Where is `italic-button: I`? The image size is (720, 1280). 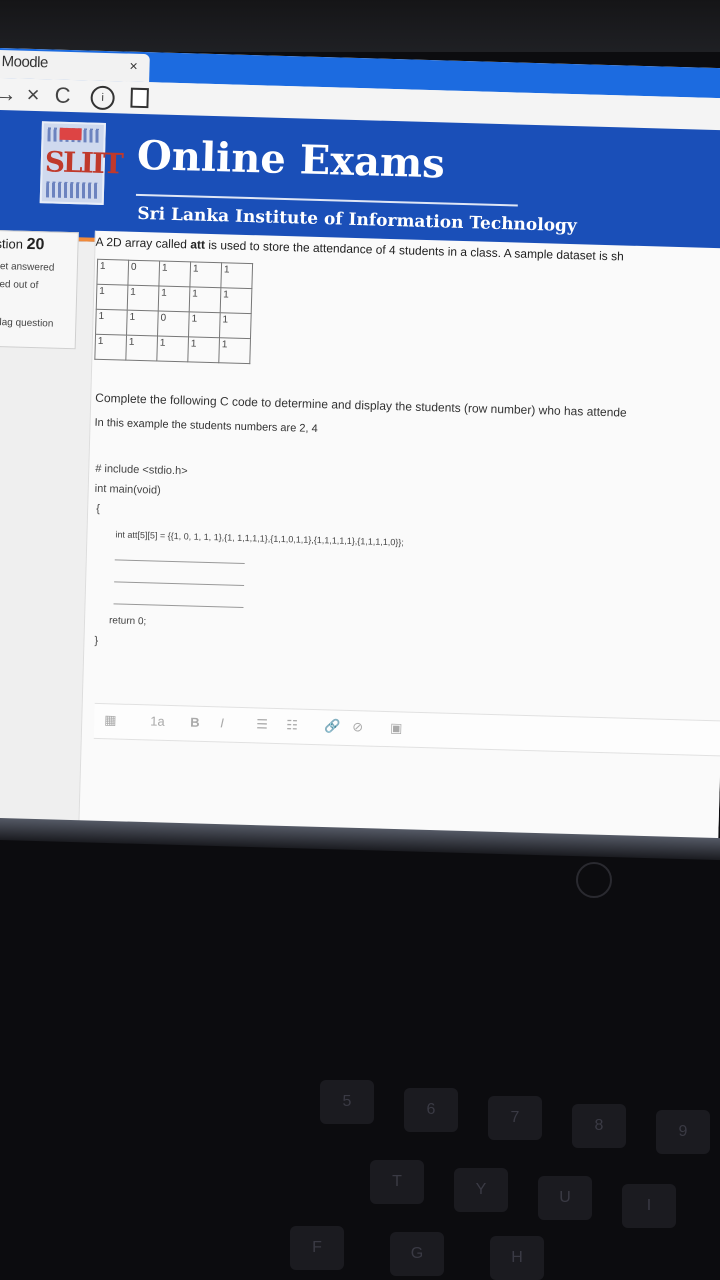
italic-button: I is located at coordinates (222, 722).